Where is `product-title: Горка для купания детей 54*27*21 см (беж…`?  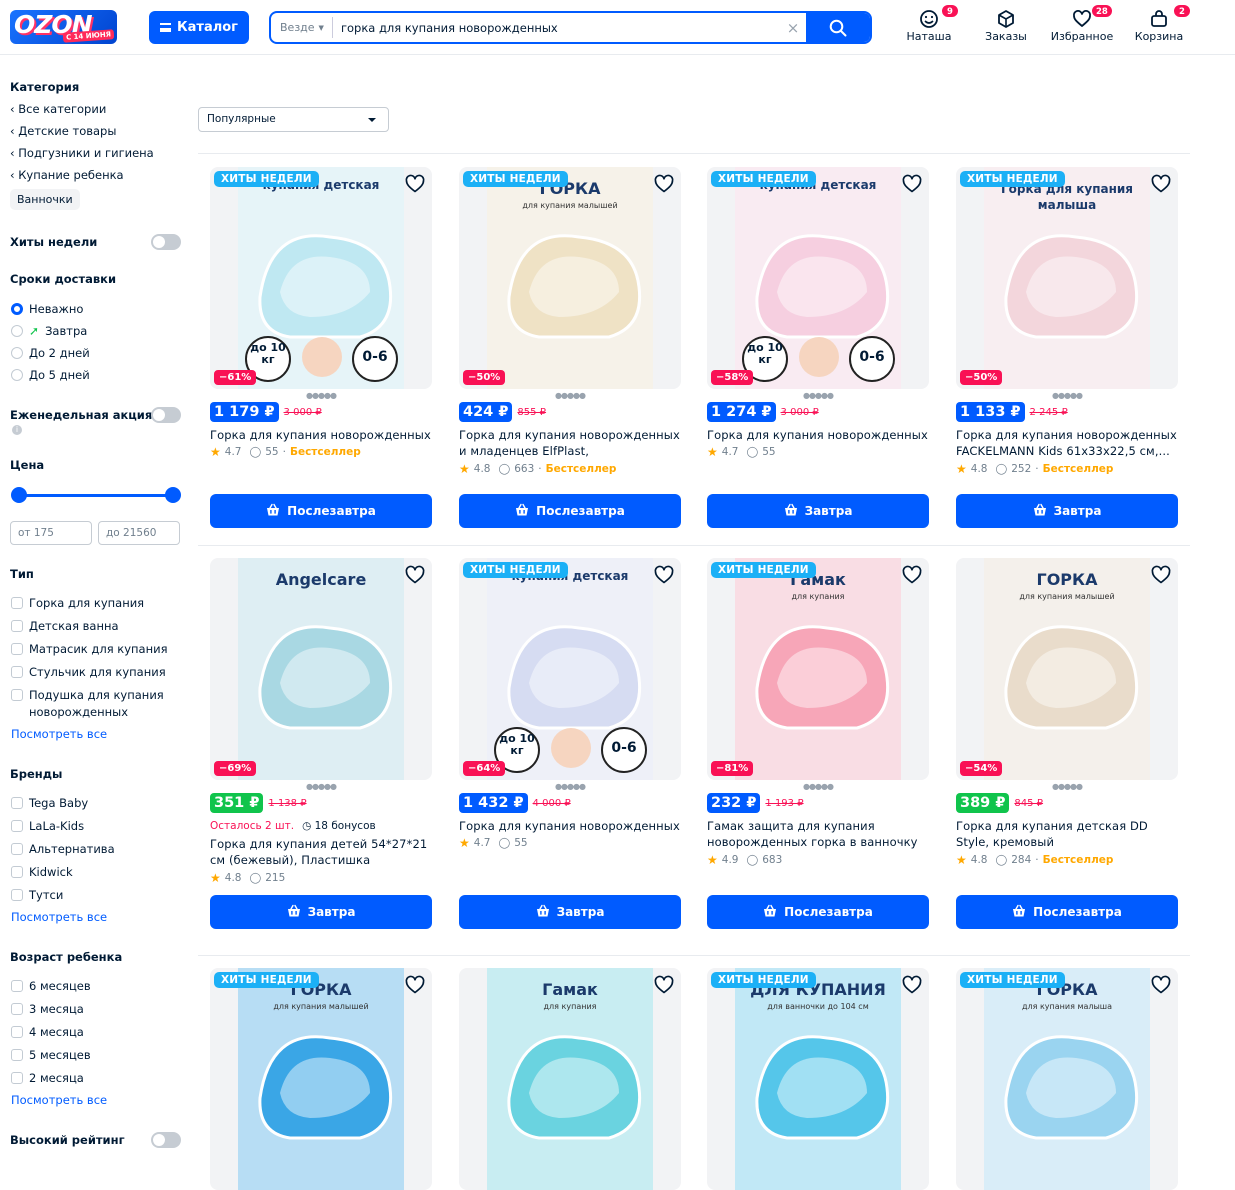 product-title: Горка для купания детей 54*27*21 см (беж… is located at coordinates (321, 853).